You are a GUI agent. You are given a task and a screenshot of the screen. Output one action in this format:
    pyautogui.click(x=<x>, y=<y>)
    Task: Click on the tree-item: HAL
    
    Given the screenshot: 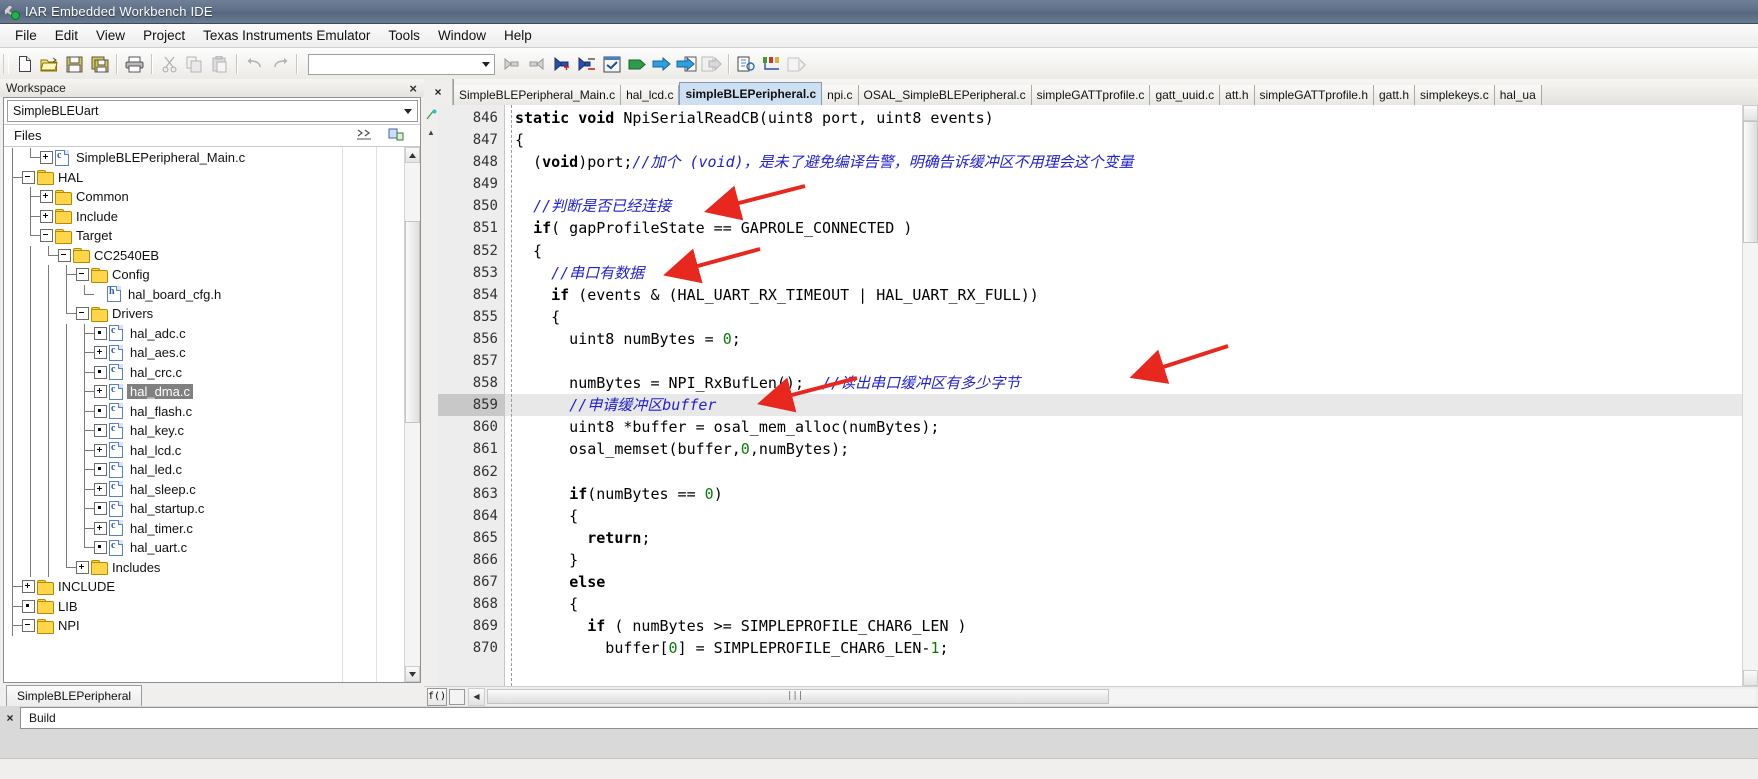 What is the action you would take?
    pyautogui.click(x=204, y=177)
    